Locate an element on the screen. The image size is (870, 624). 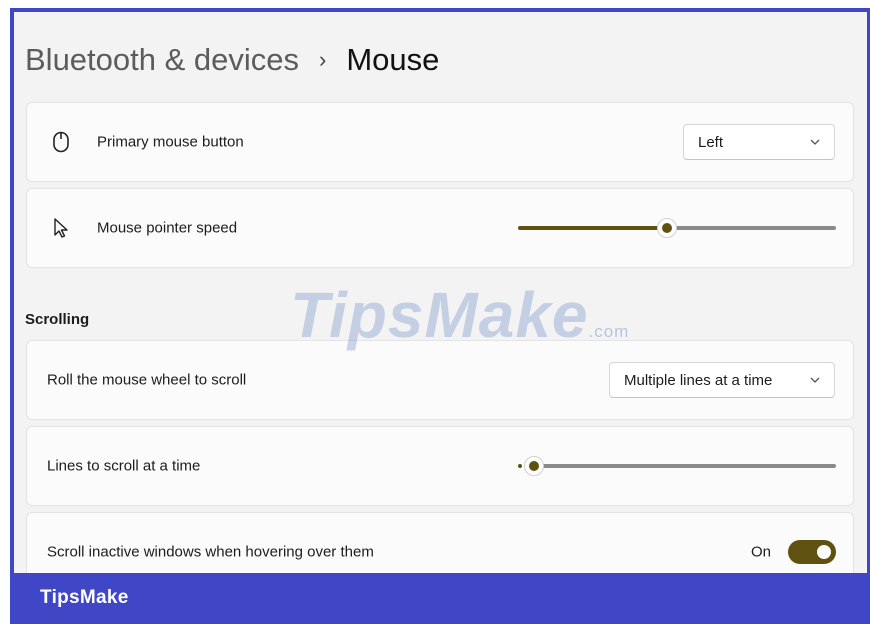
scrolling-section-title: Scrolling is located at coordinates (57, 319).